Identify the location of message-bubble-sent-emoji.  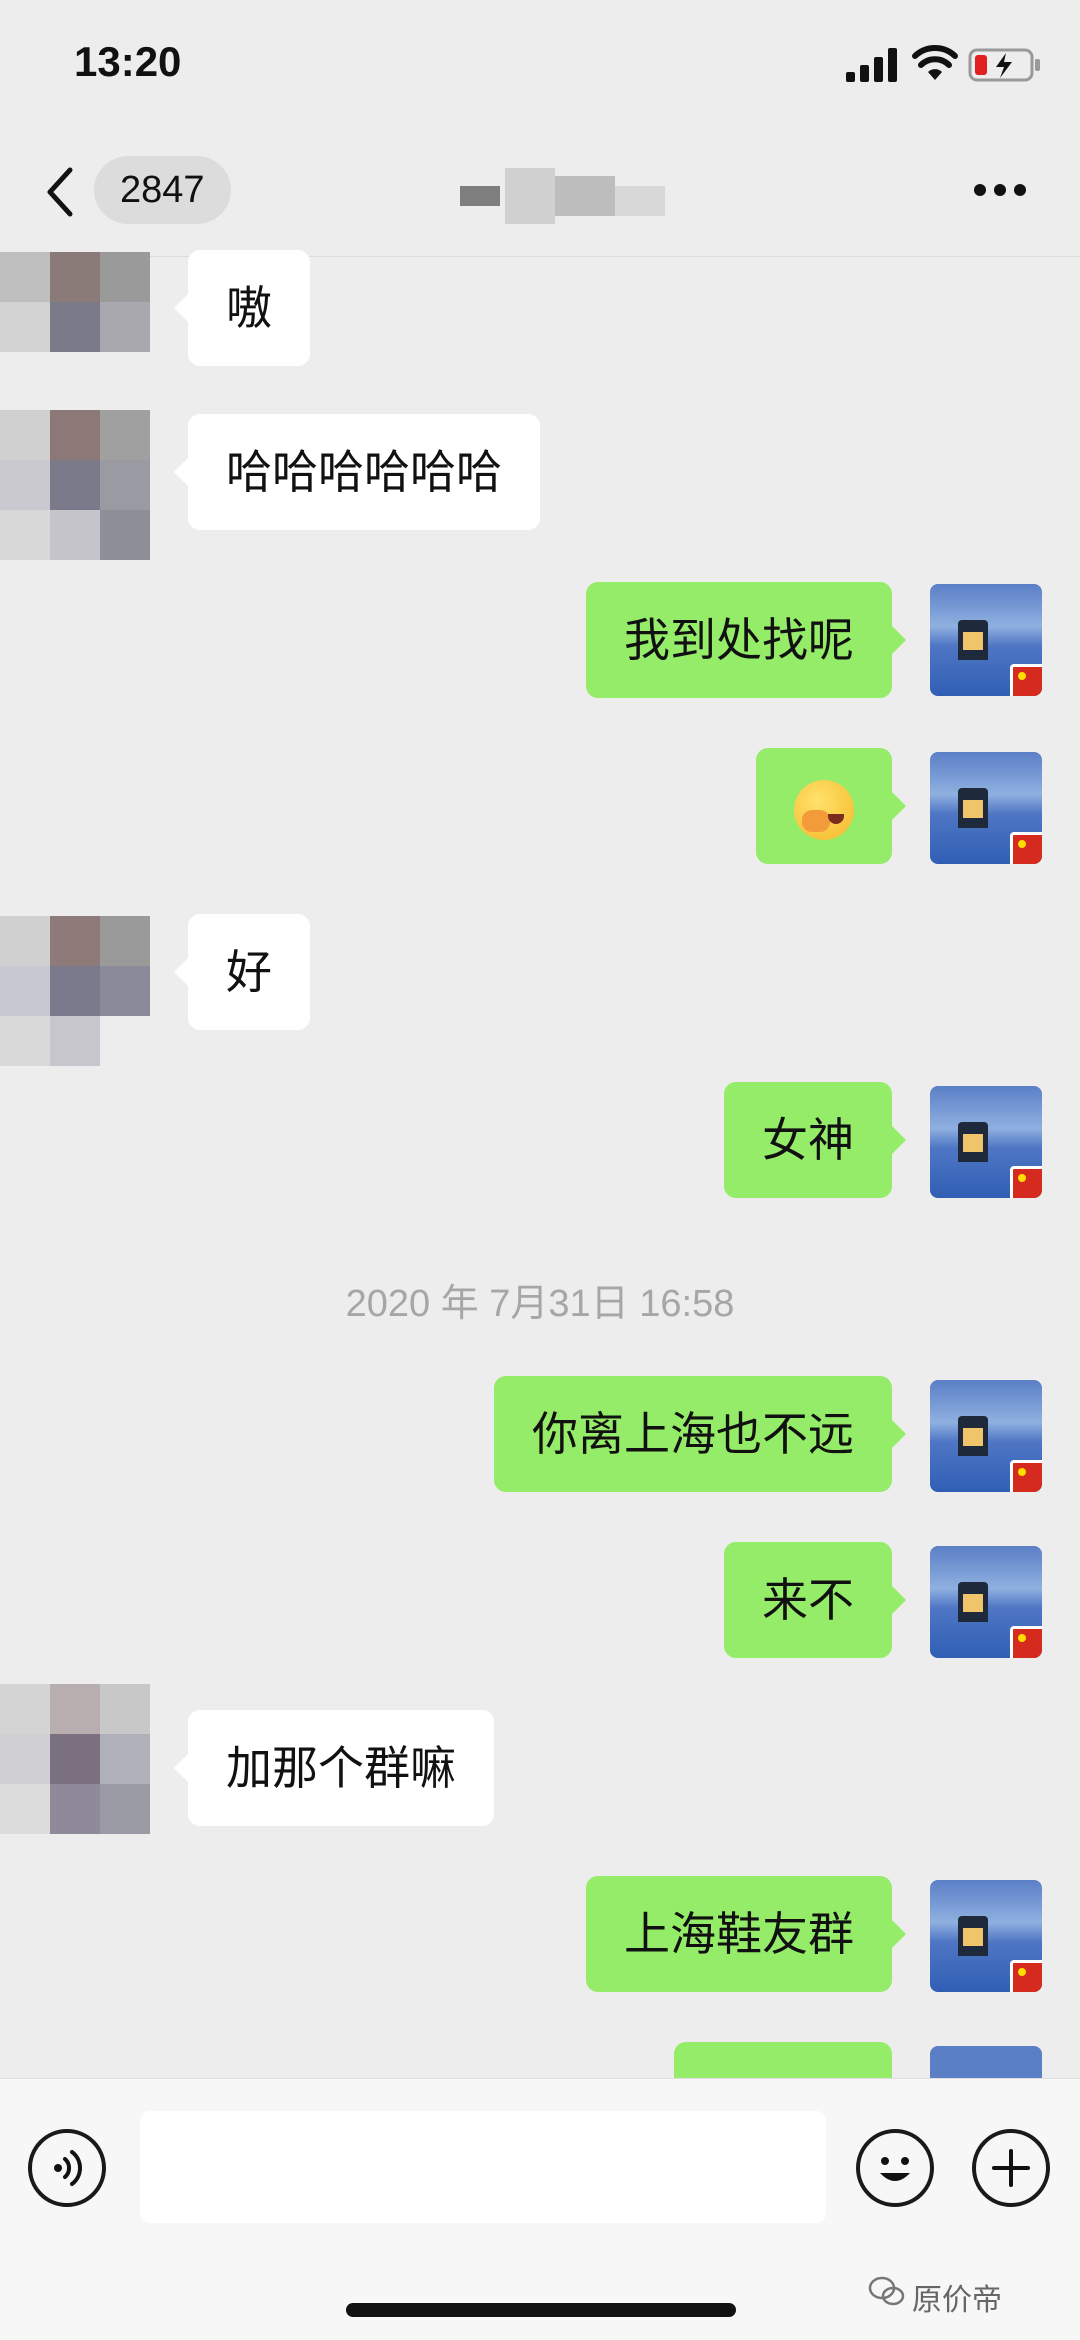
(831, 806).